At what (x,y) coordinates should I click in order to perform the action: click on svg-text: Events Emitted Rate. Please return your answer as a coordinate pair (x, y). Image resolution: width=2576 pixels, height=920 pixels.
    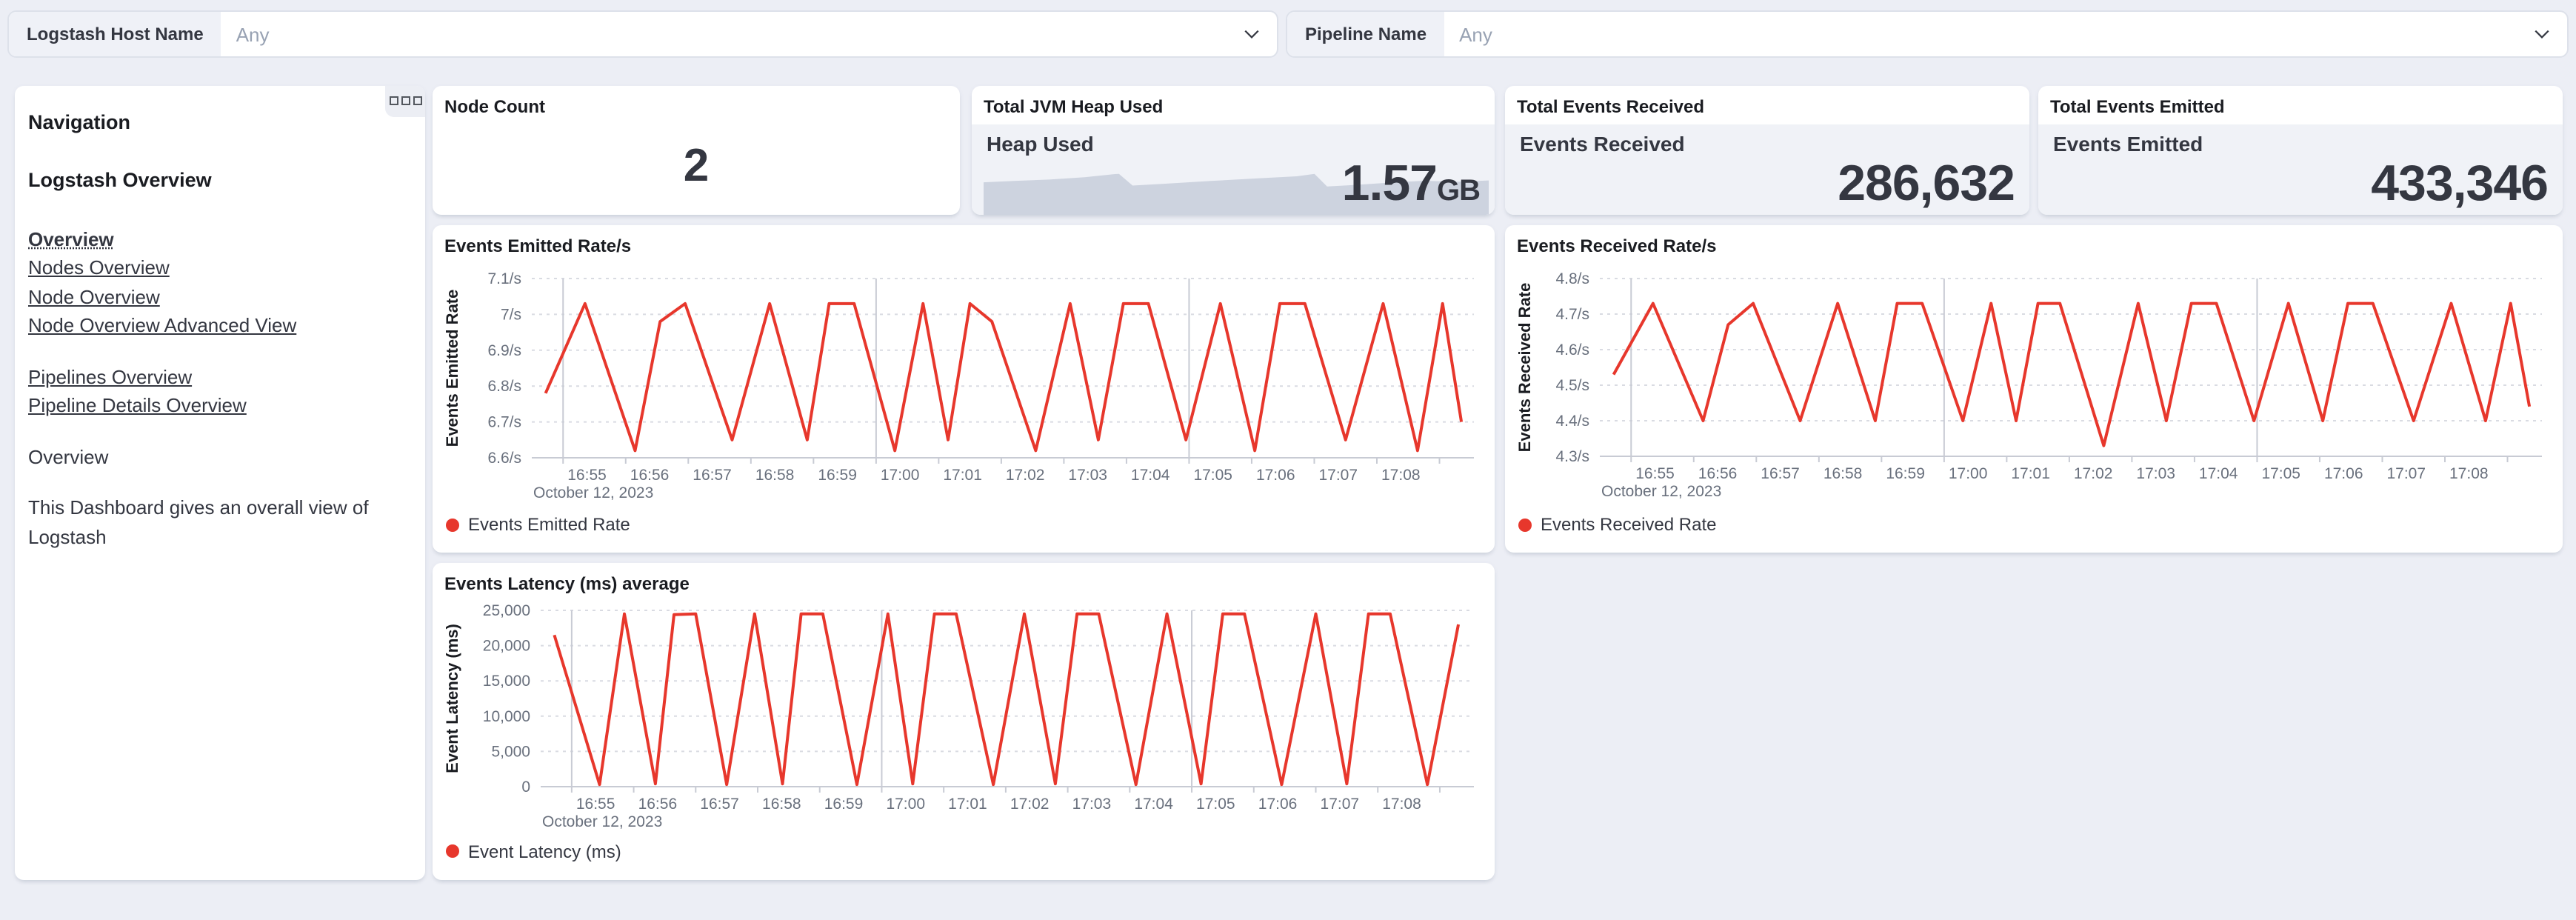
    Looking at the image, I should click on (452, 368).